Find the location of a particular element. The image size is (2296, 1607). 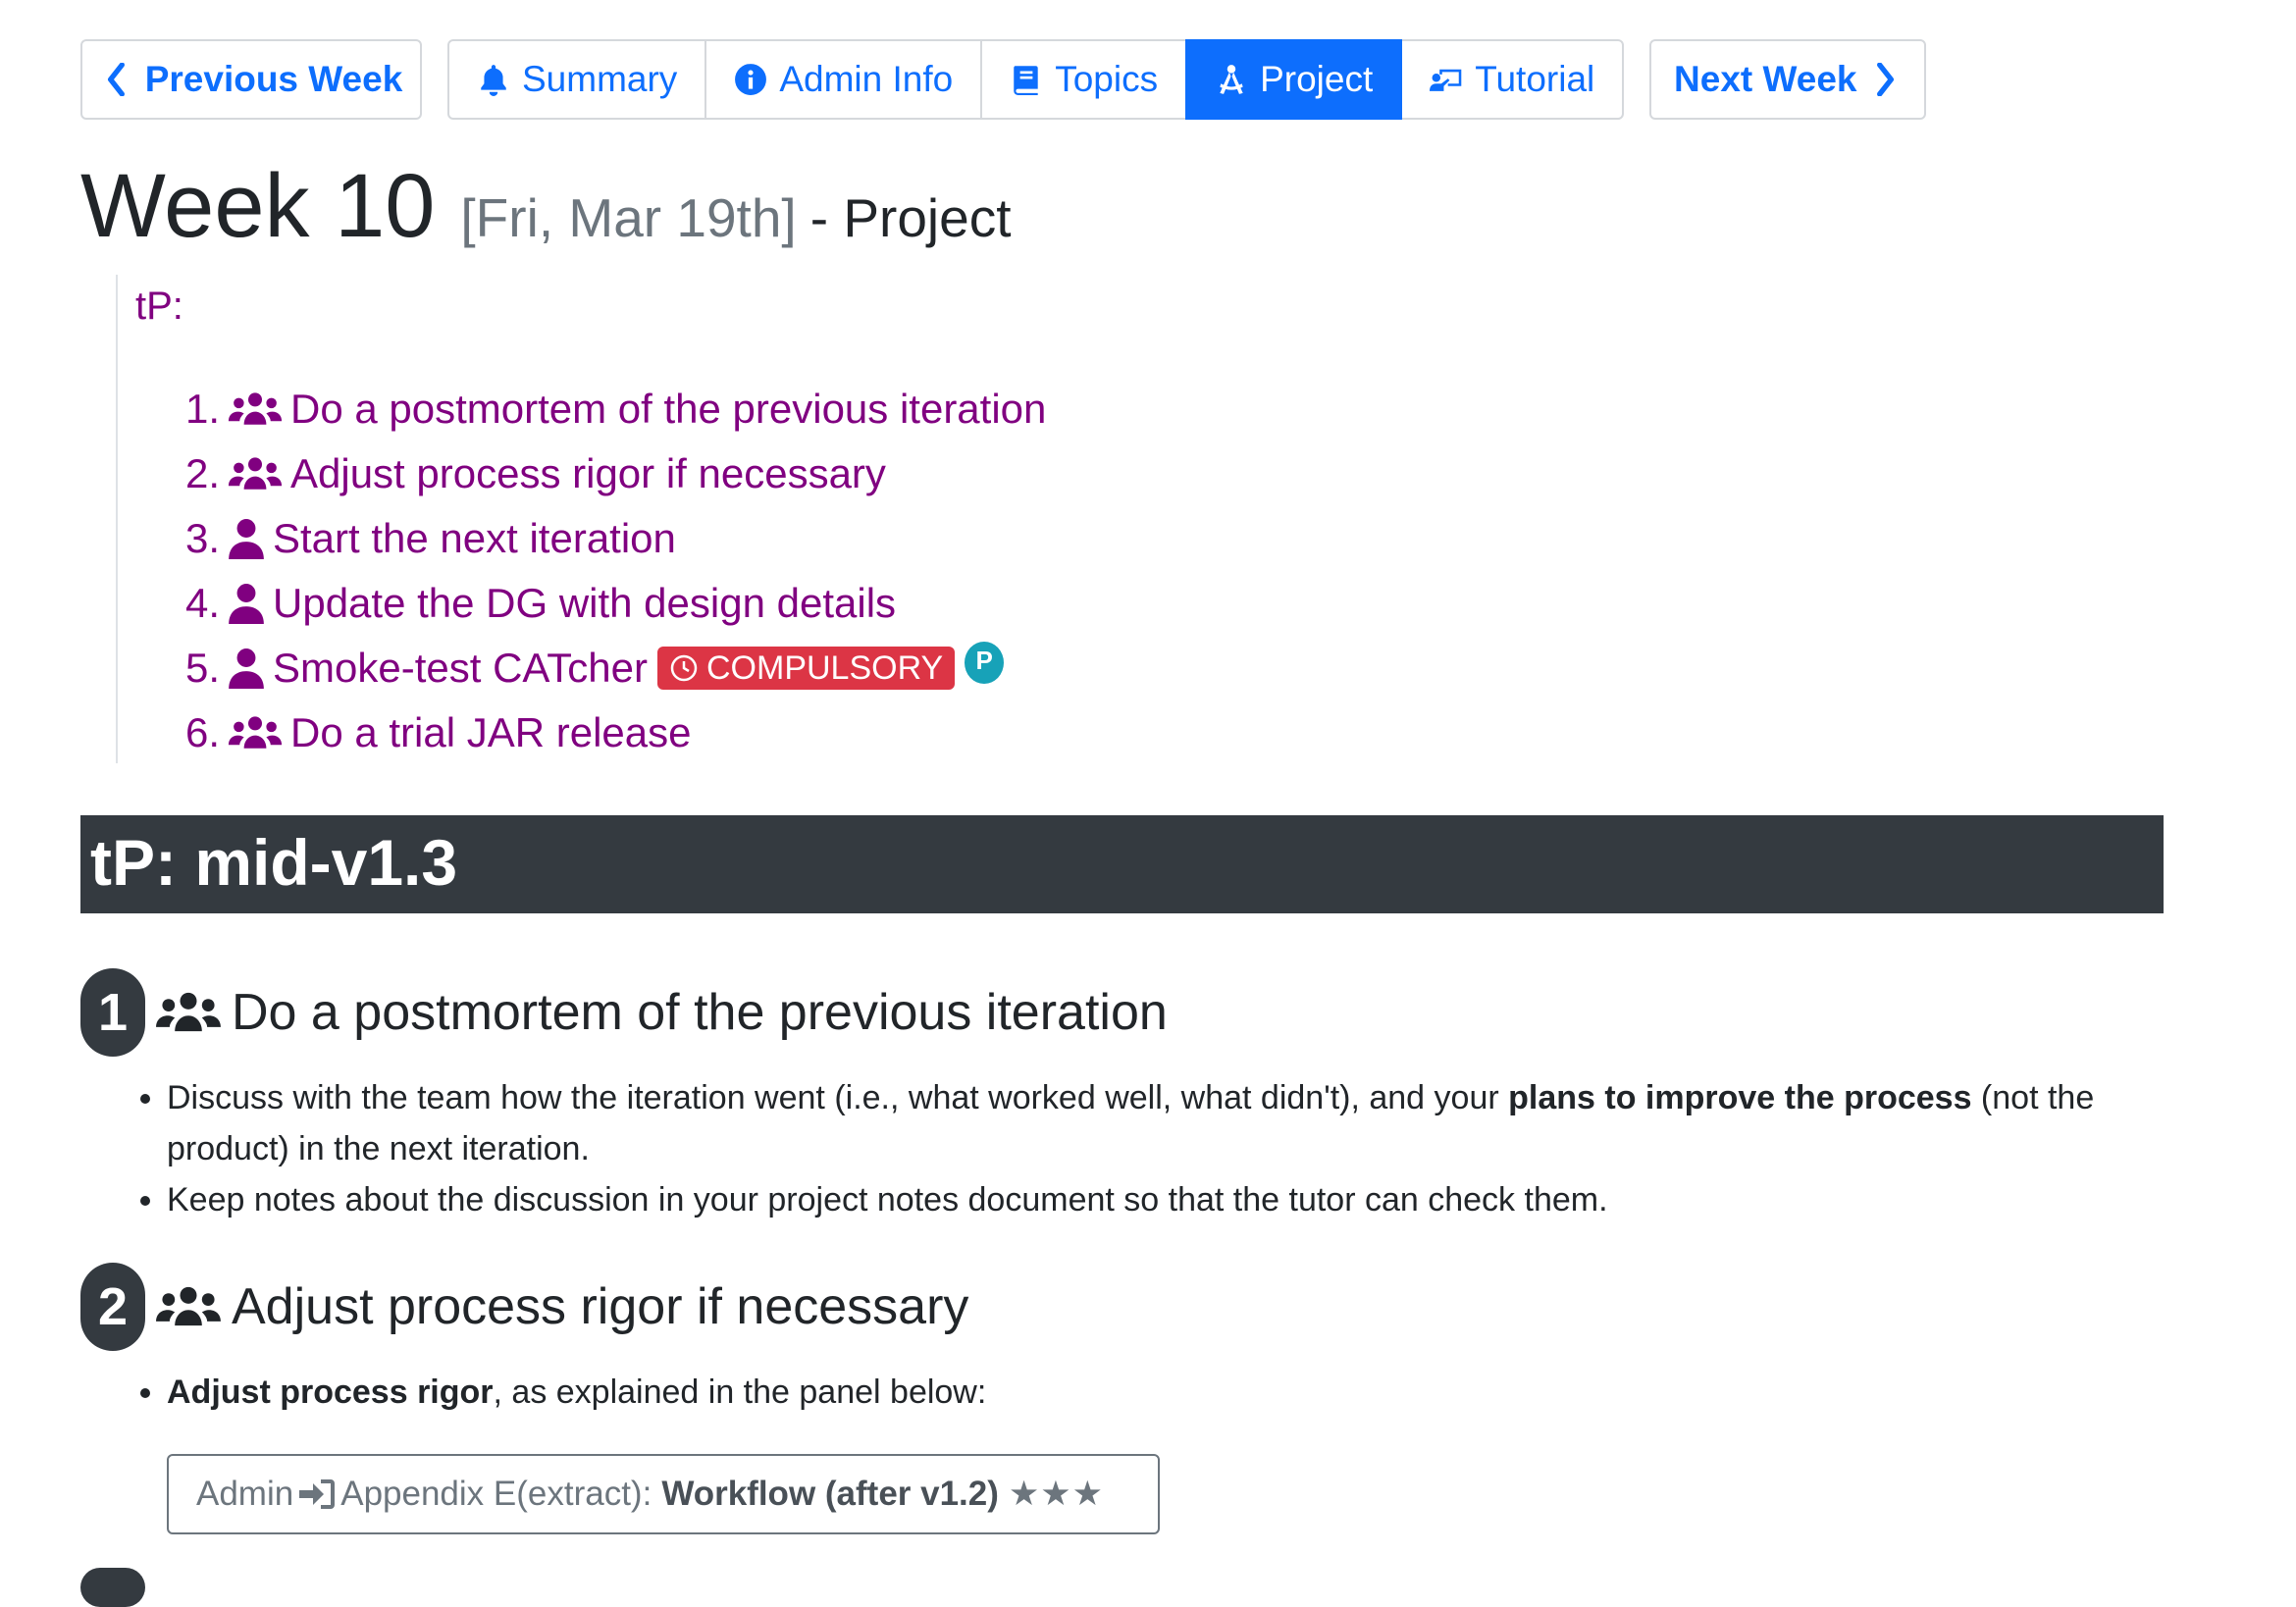

previous-week-button: Previous Week is located at coordinates (251, 79).